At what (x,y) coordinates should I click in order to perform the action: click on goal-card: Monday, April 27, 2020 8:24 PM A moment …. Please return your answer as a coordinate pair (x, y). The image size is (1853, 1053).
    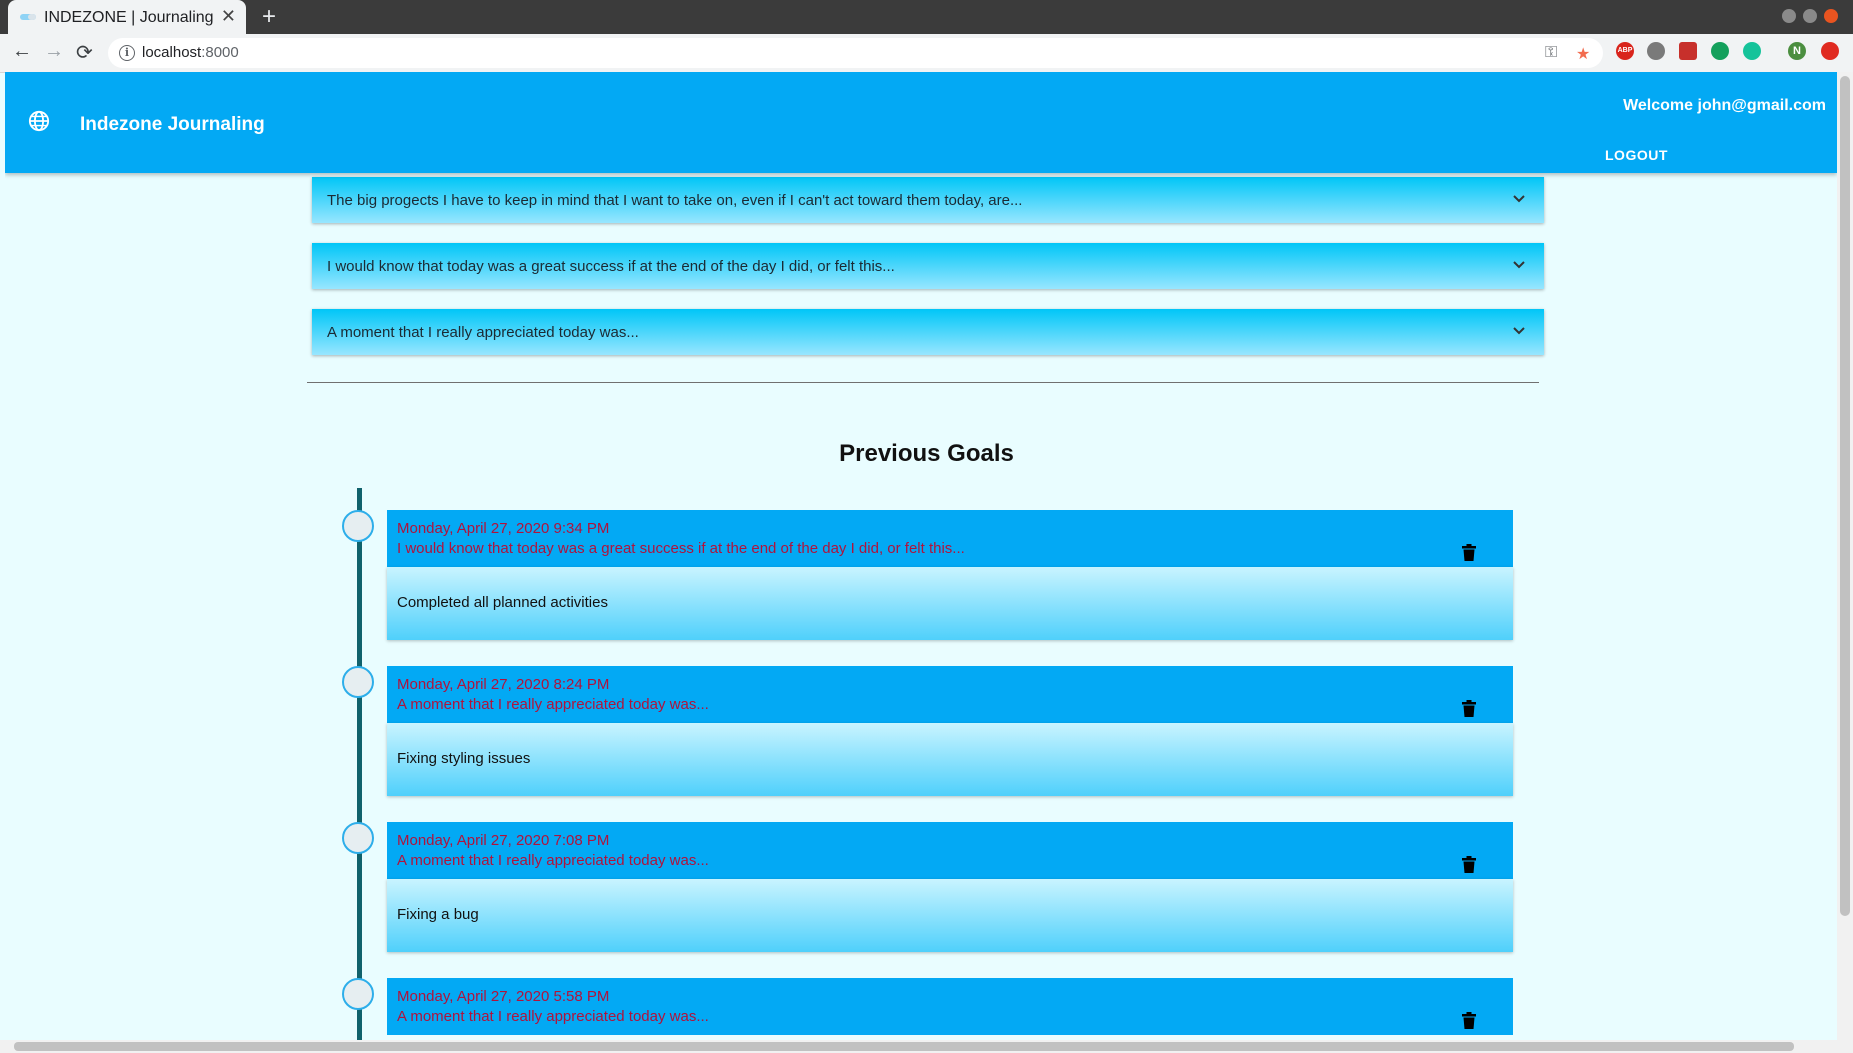
    Looking at the image, I should click on (950, 731).